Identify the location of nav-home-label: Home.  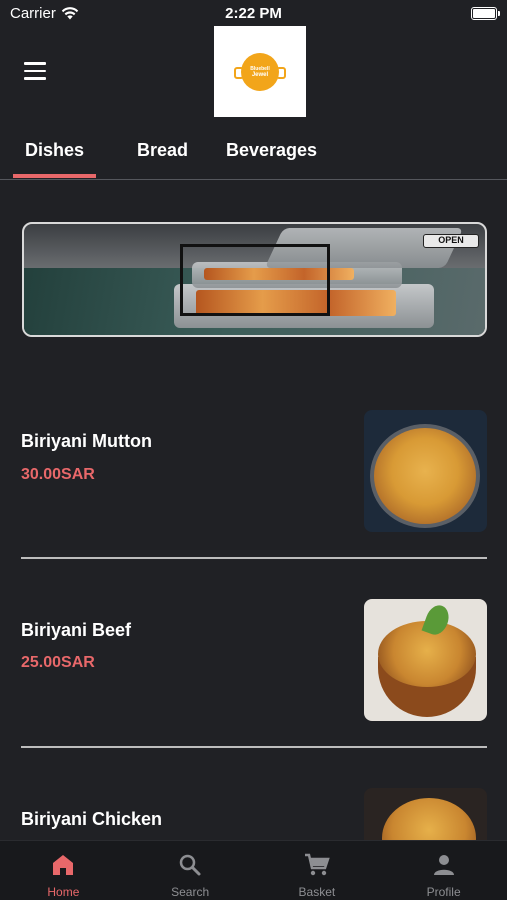
(63, 892).